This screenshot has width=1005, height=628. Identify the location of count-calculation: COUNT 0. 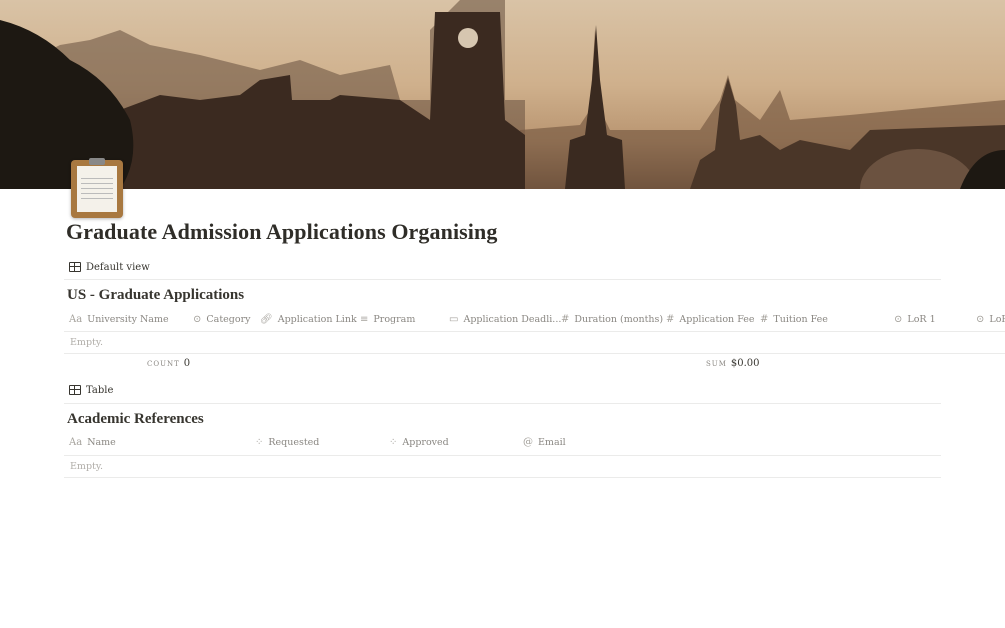
(168, 363).